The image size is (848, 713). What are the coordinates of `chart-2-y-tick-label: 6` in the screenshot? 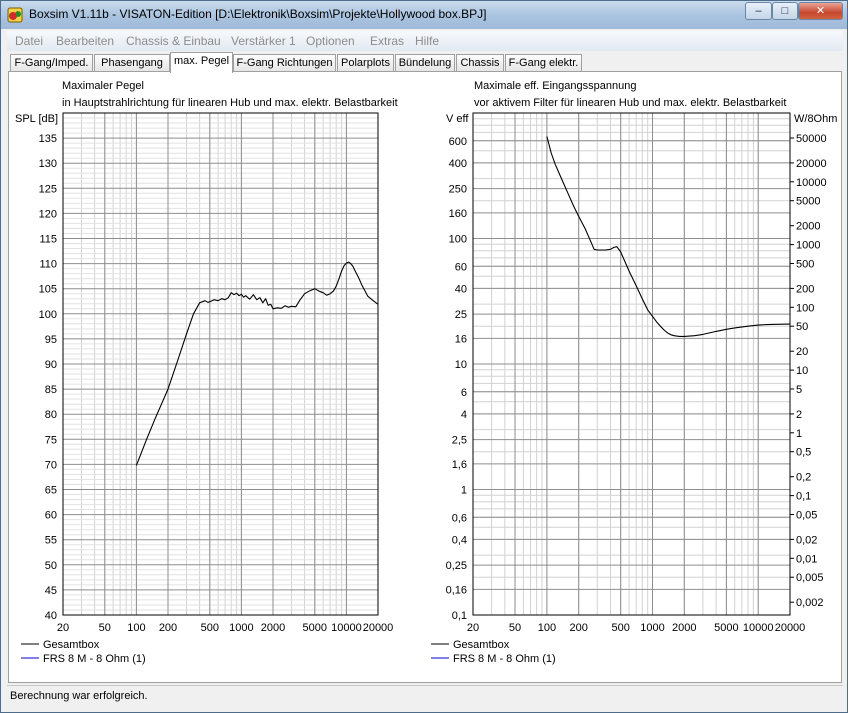 It's located at (464, 393).